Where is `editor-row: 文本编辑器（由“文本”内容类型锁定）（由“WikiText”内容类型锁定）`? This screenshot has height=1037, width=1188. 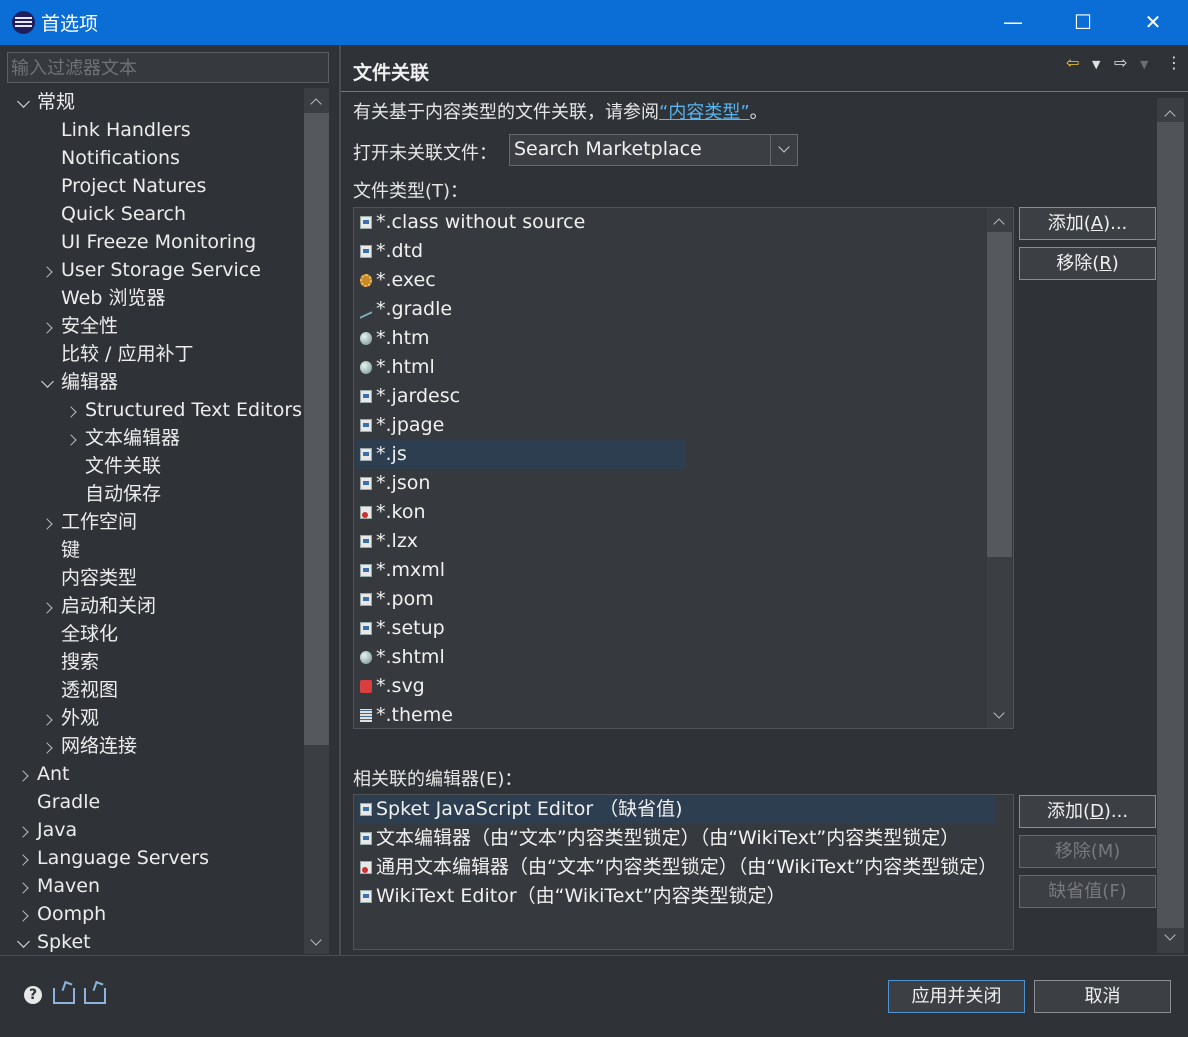 editor-row: 文本编辑器（由“文本”内容类型锁定）（由“WikiText”内容类型锁定） is located at coordinates (676, 838).